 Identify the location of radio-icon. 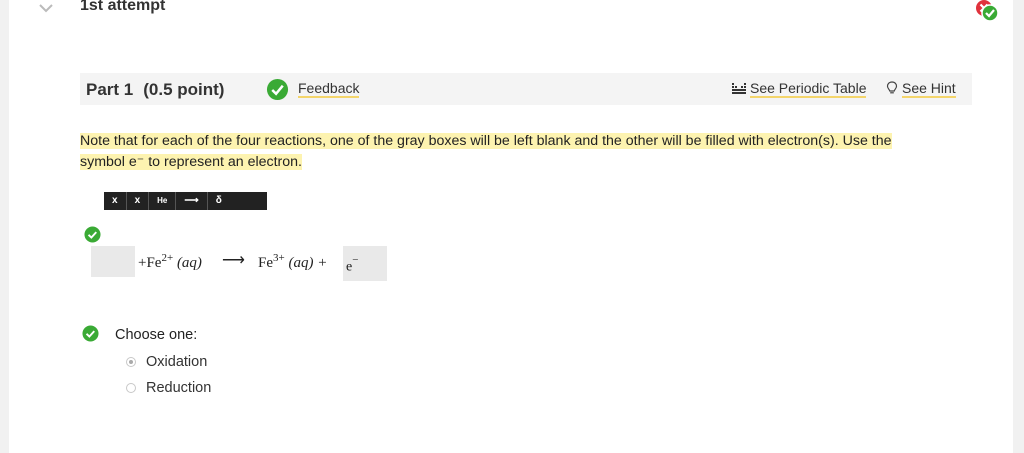
(131, 388).